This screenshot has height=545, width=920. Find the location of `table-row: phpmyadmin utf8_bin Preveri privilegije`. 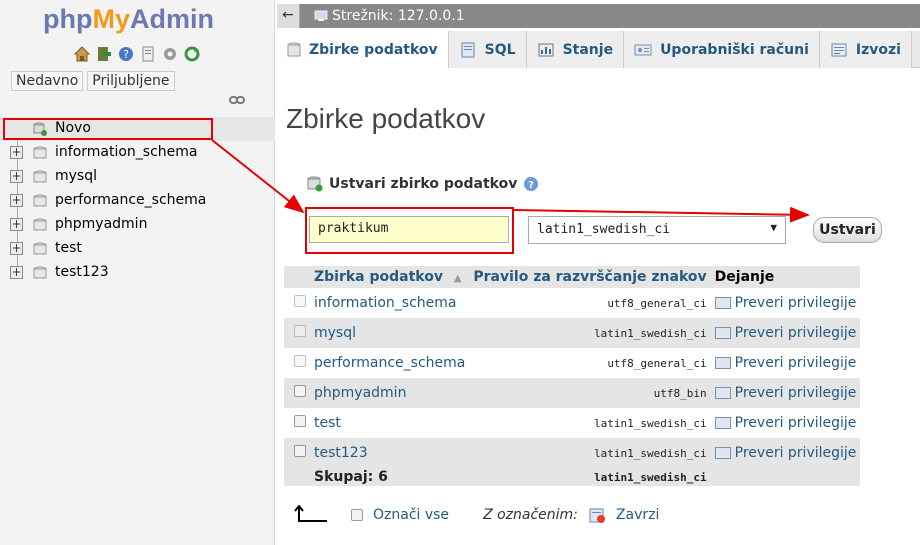

table-row: phpmyadmin utf8_bin Preveri privilegije is located at coordinates (572, 393).